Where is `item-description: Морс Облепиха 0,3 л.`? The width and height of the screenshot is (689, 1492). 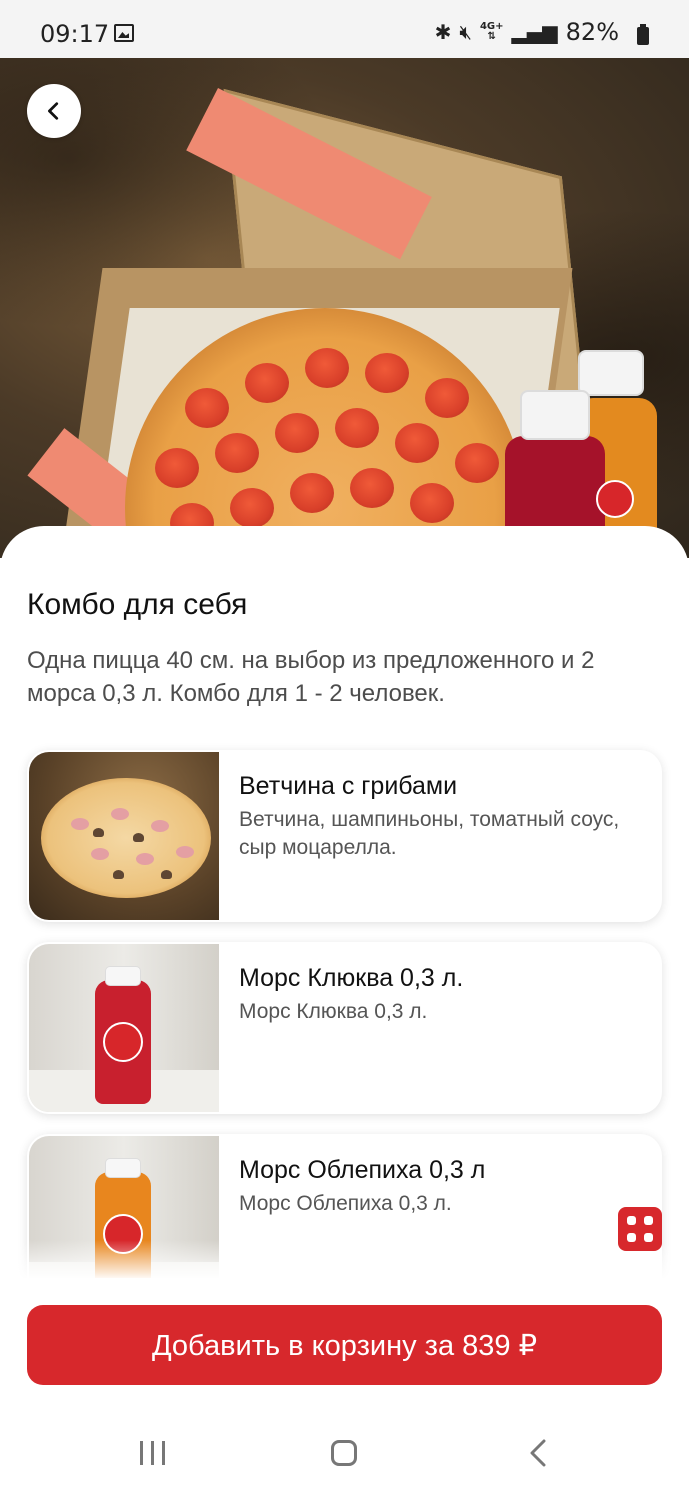
item-description: Морс Облепиха 0,3 л. is located at coordinates (345, 1203).